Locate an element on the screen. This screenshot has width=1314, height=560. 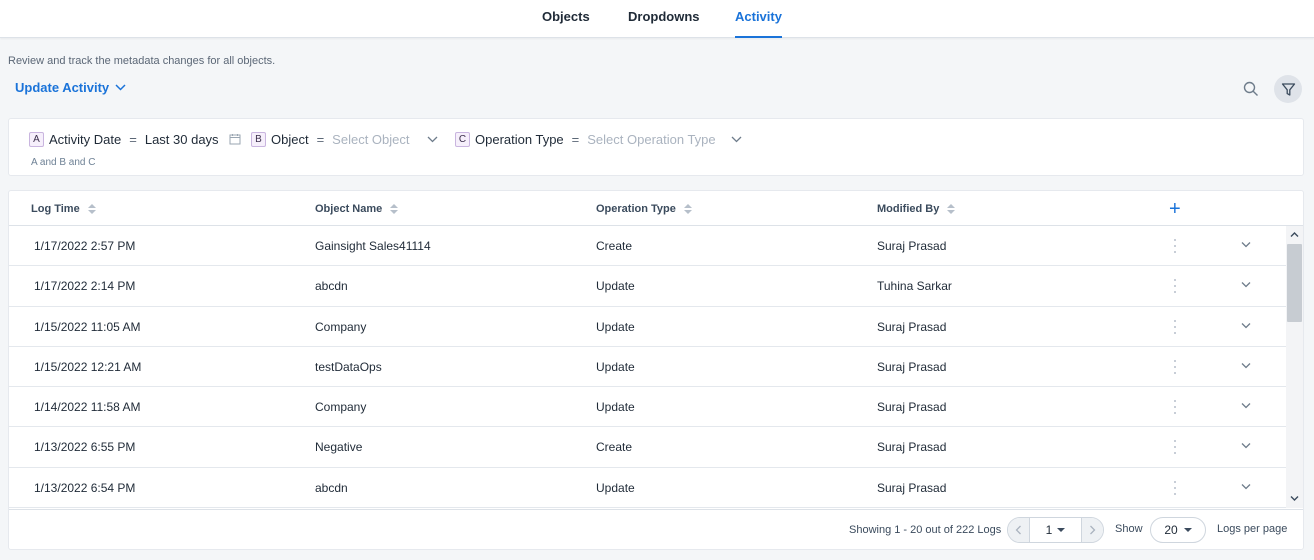
chevron-left-icon is located at coordinates (1018, 530).